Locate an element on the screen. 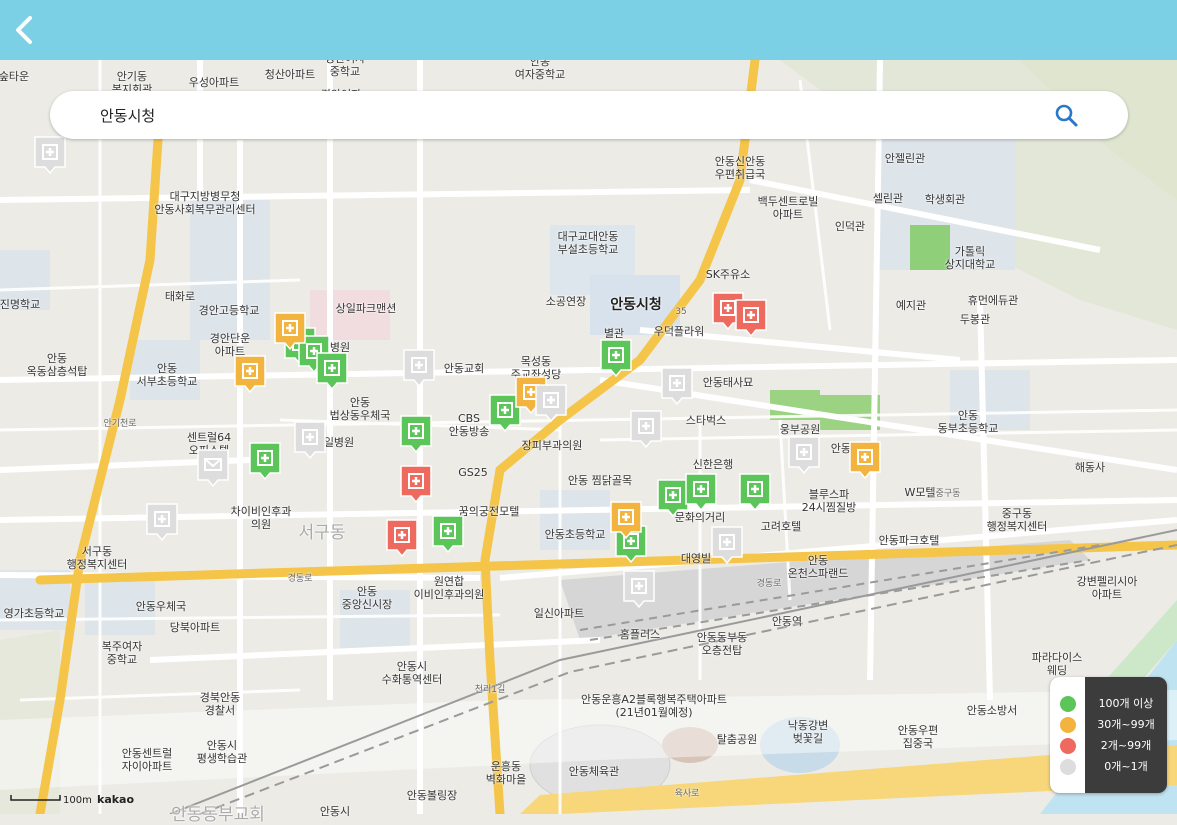 The width and height of the screenshot is (1177, 825). map-label: 일신아파트 is located at coordinates (559, 613).